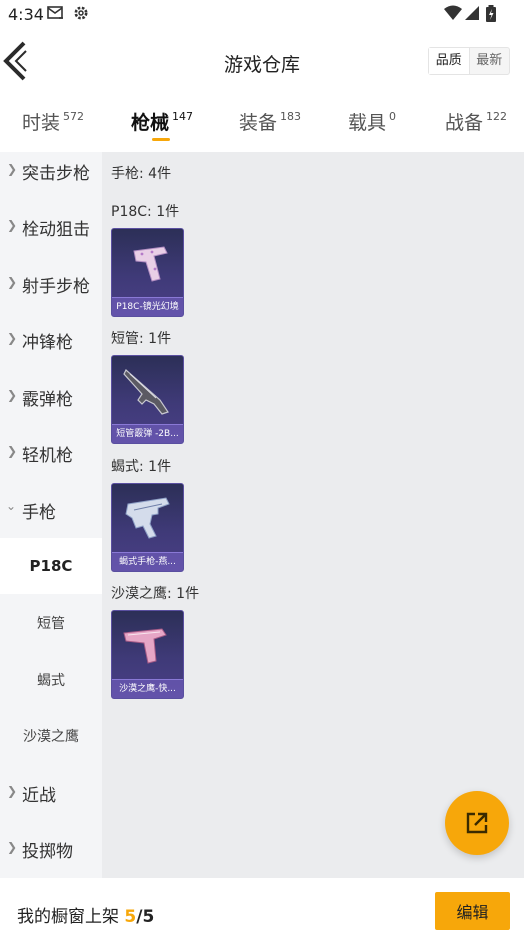 This screenshot has height=943, width=524. What do you see at coordinates (262, 910) in the screenshot?
I see `showcase-bar: 我的橱窗上架 5/5 编辑` at bounding box center [262, 910].